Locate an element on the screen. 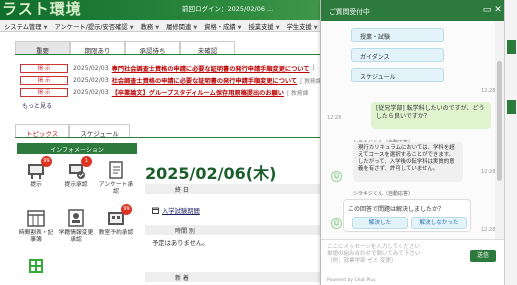 The image size is (517, 285). allday-item: 入学試験期間 is located at coordinates (176, 210).